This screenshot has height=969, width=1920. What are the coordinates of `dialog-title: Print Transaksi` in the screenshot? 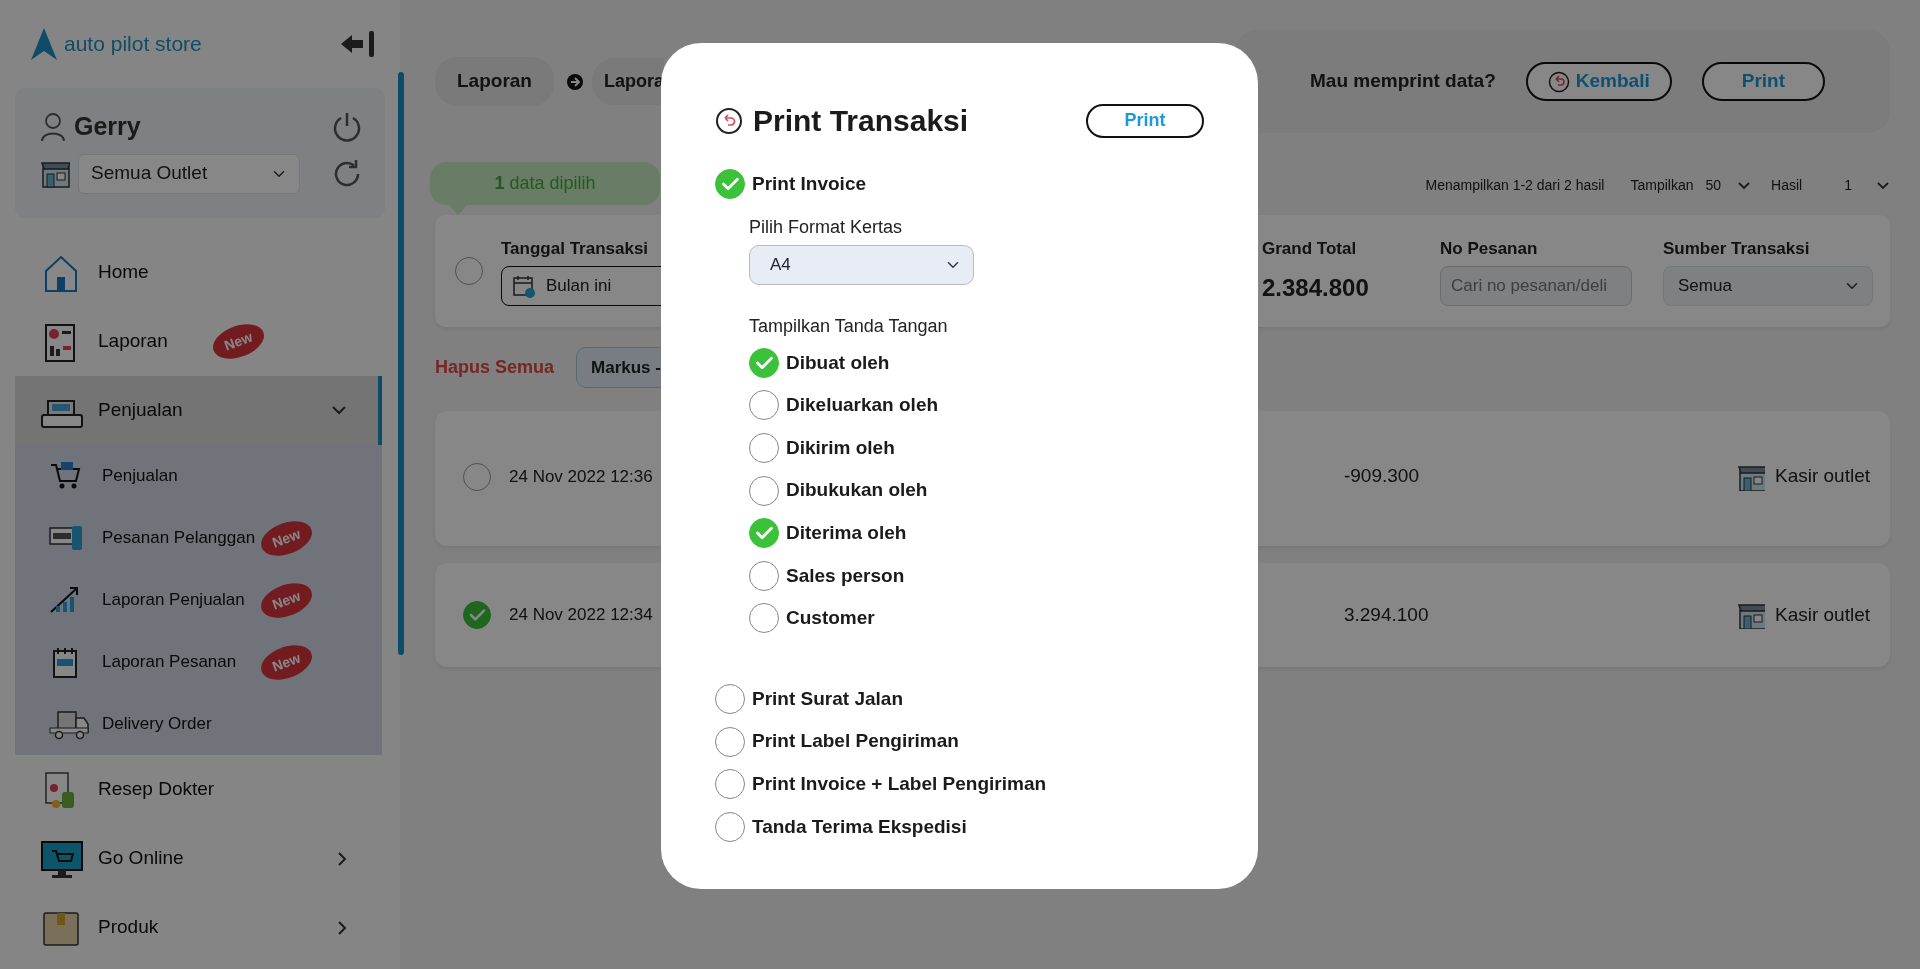 It's located at (861, 121).